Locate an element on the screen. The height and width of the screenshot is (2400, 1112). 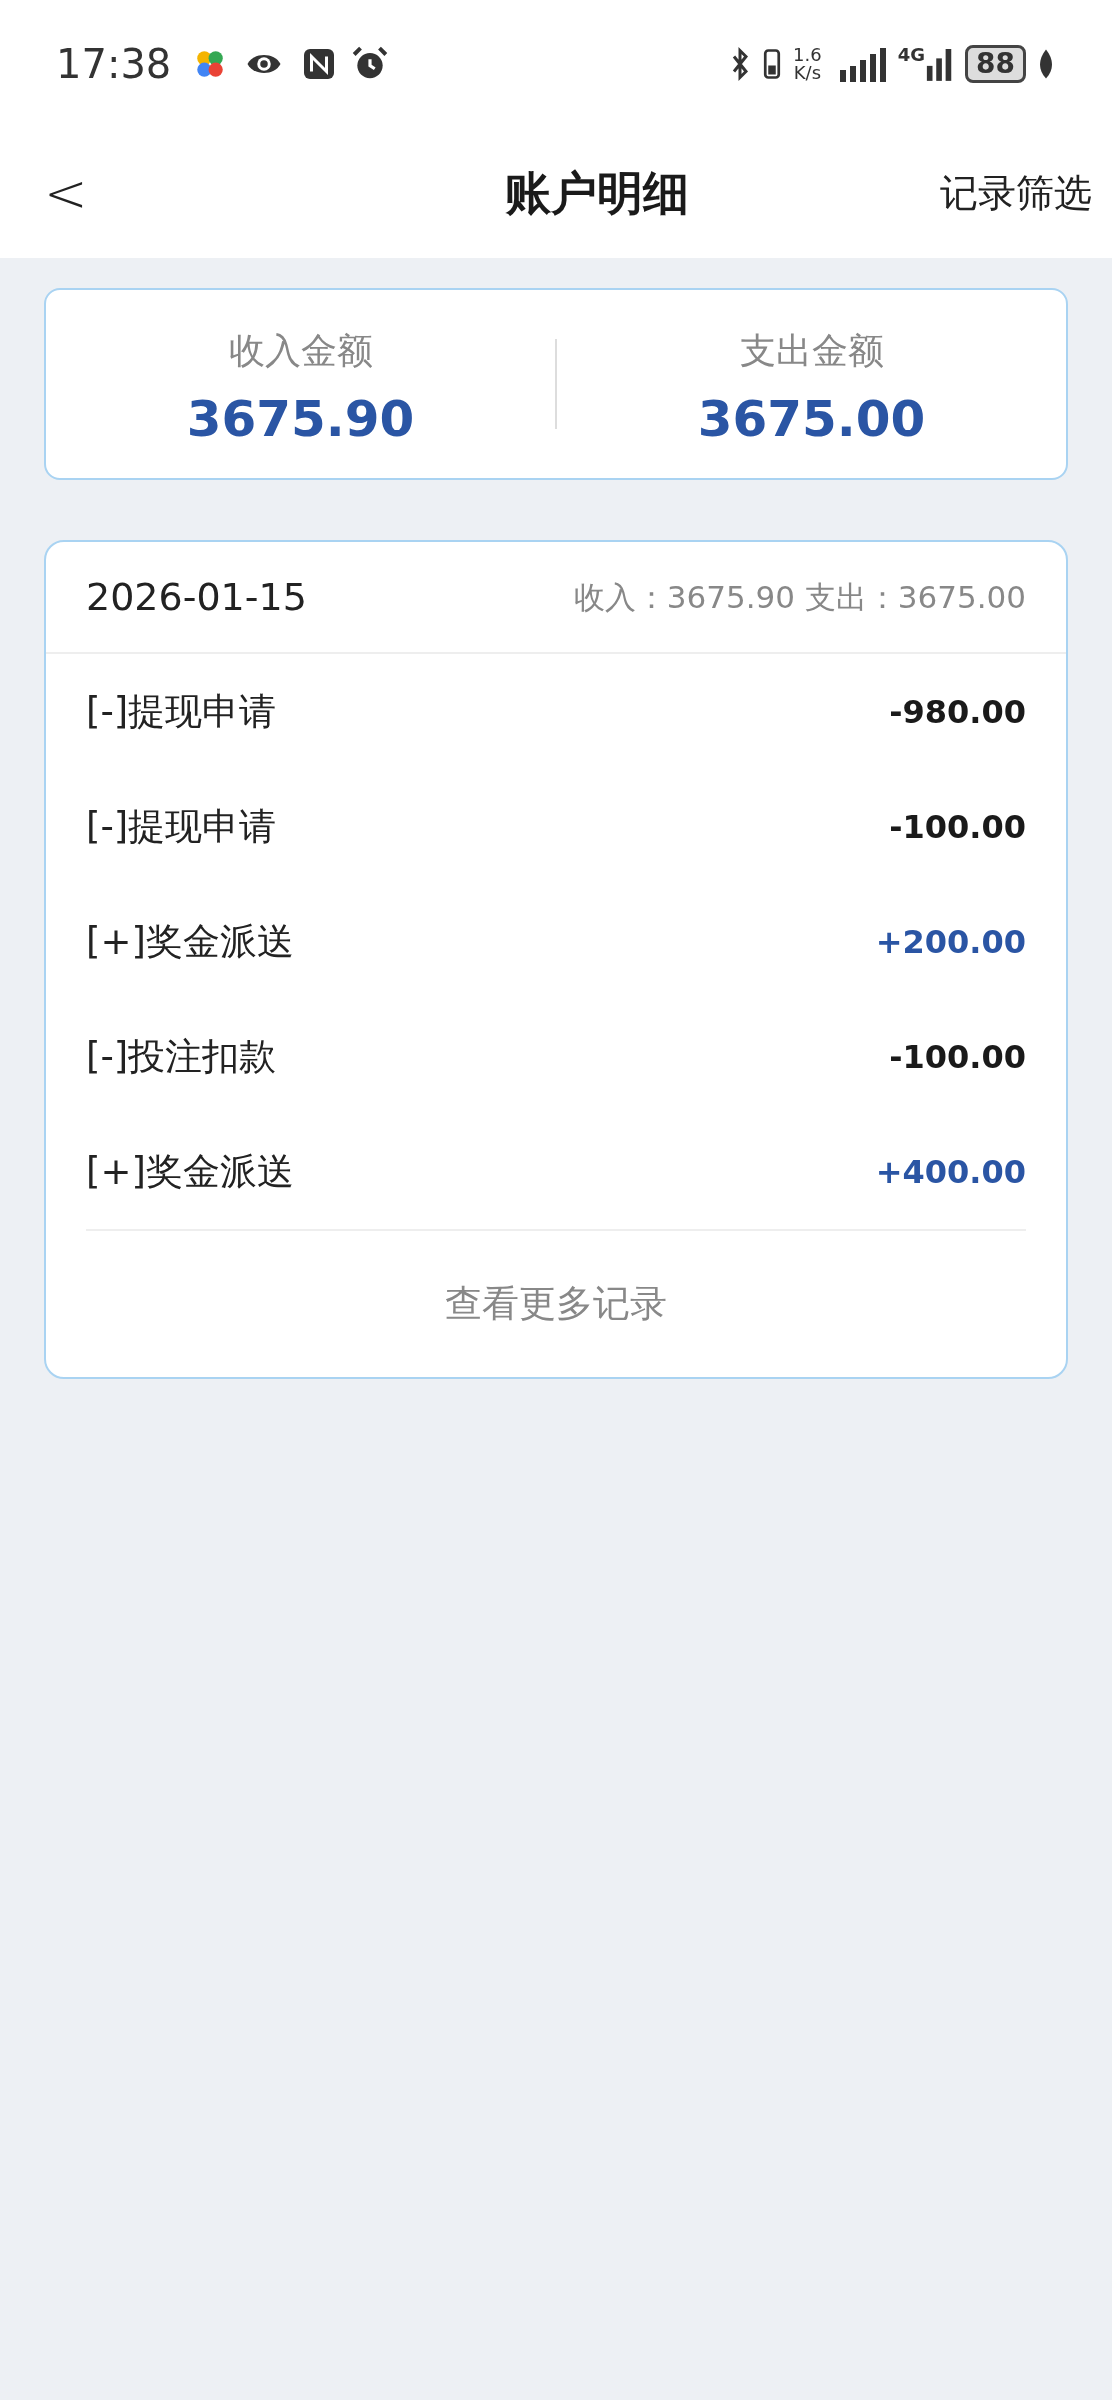
filter-button: 记录筛选 is located at coordinates (1016, 193).